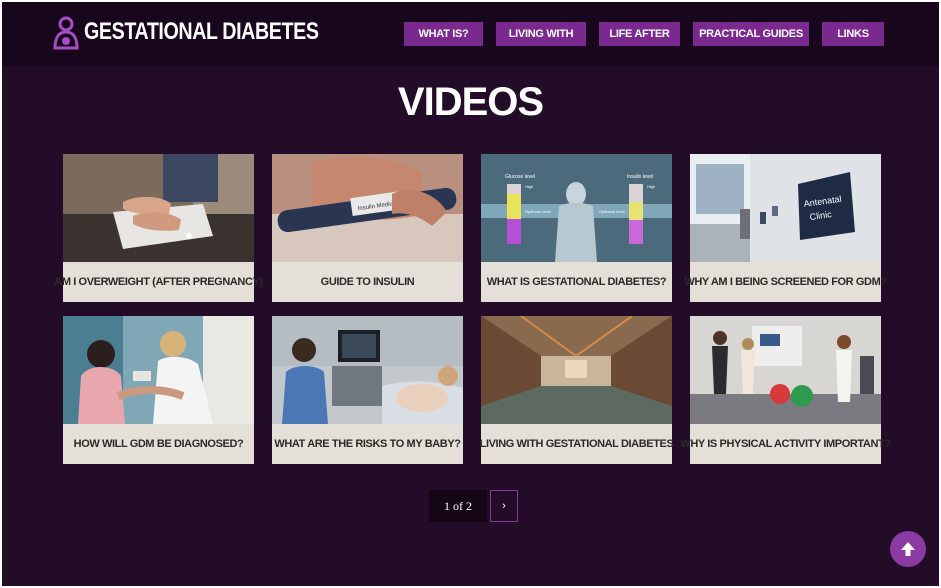 The image size is (941, 588). I want to click on high-label-right: High, so click(651, 186).